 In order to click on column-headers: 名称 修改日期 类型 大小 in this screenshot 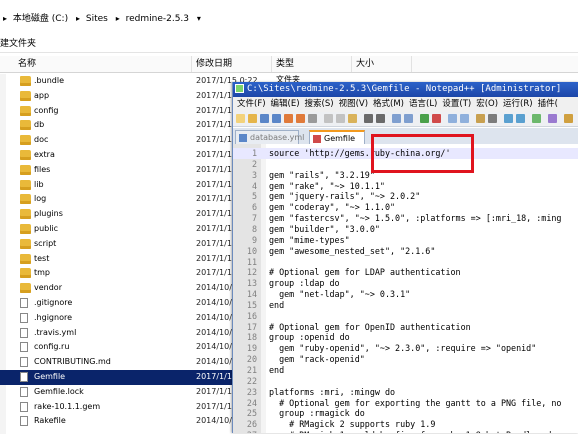, I will do `click(289, 64)`.